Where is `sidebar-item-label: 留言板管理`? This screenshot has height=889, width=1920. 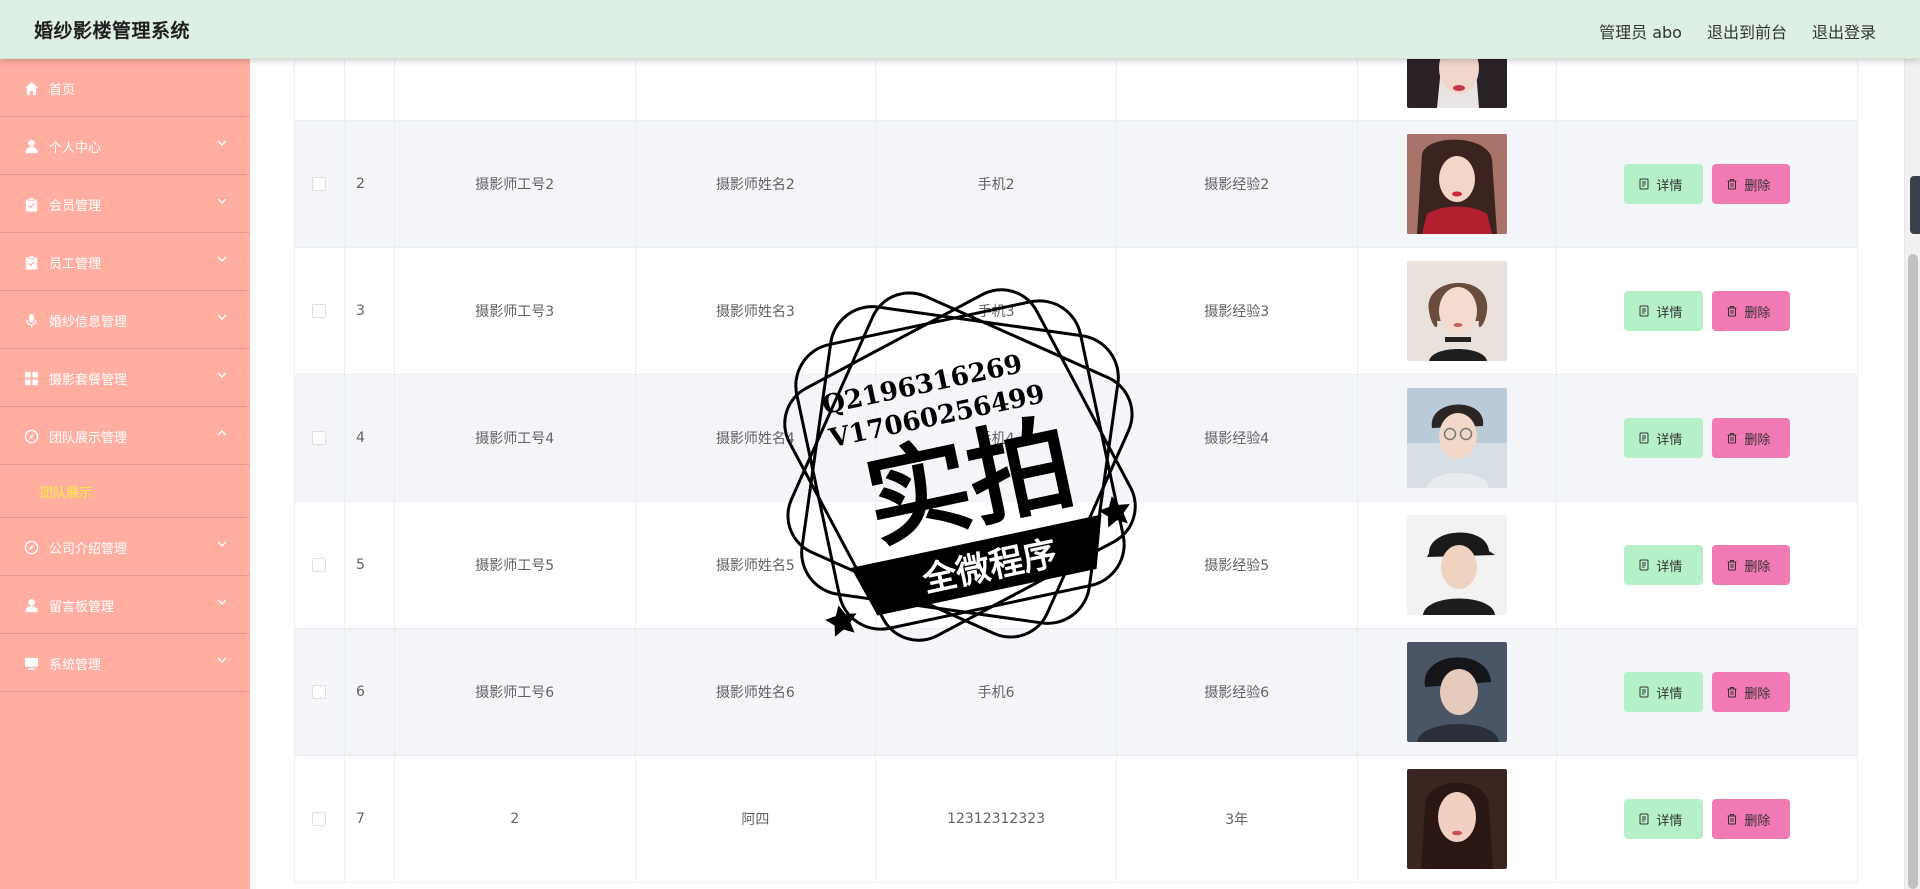
sidebar-item-label: 留言板管理 is located at coordinates (82, 607).